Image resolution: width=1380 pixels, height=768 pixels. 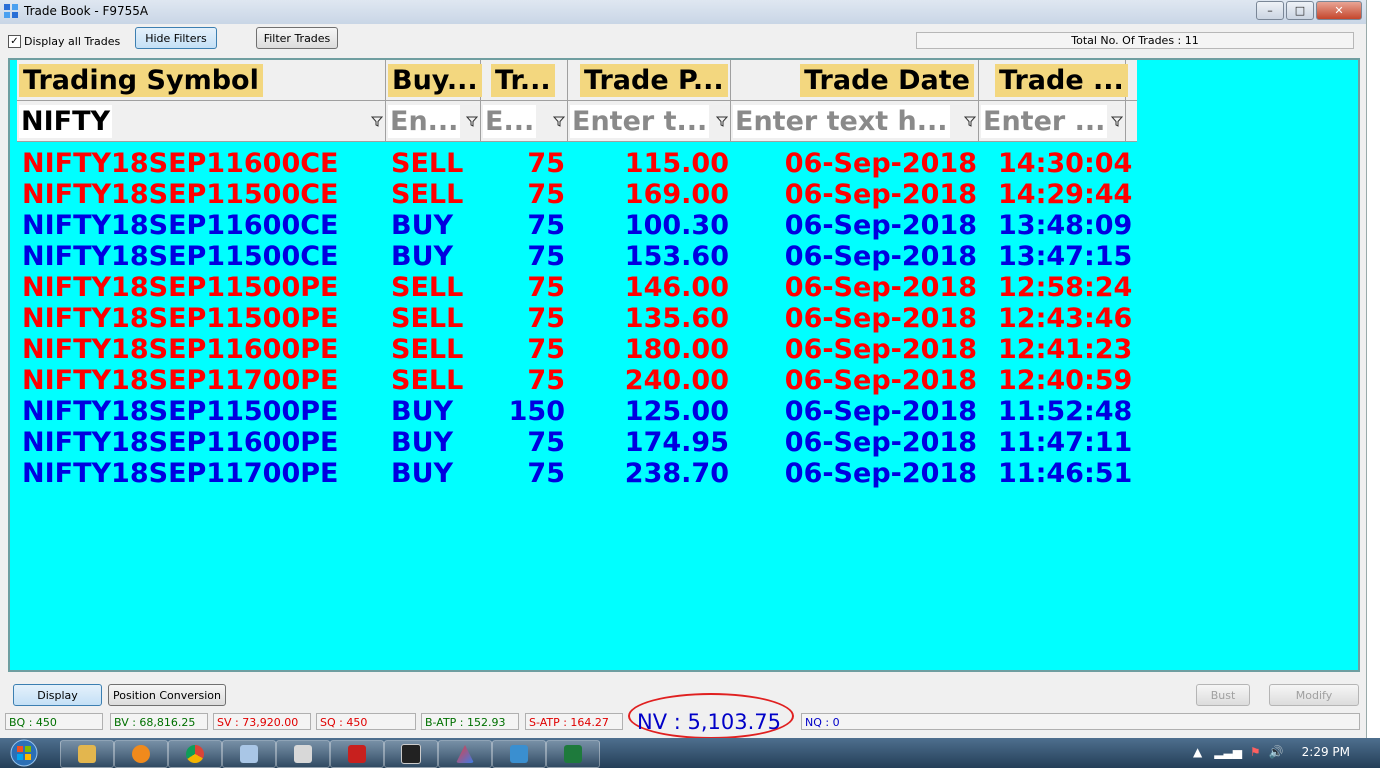 What do you see at coordinates (66, 121) in the screenshot?
I see `filter-input-trading-symbol: NIFTY` at bounding box center [66, 121].